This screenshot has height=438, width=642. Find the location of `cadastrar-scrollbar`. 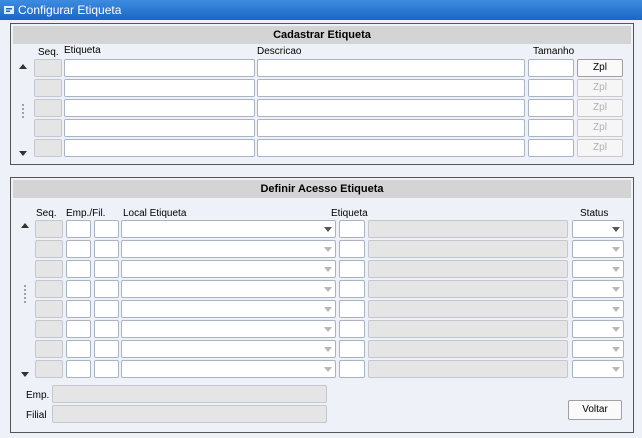

cadastrar-scrollbar is located at coordinates (23, 110).